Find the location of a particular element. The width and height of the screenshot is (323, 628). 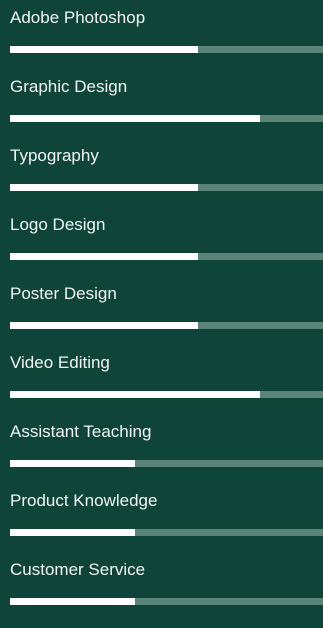

skill-item-poster-design: Poster Design is located at coordinates (161, 306).